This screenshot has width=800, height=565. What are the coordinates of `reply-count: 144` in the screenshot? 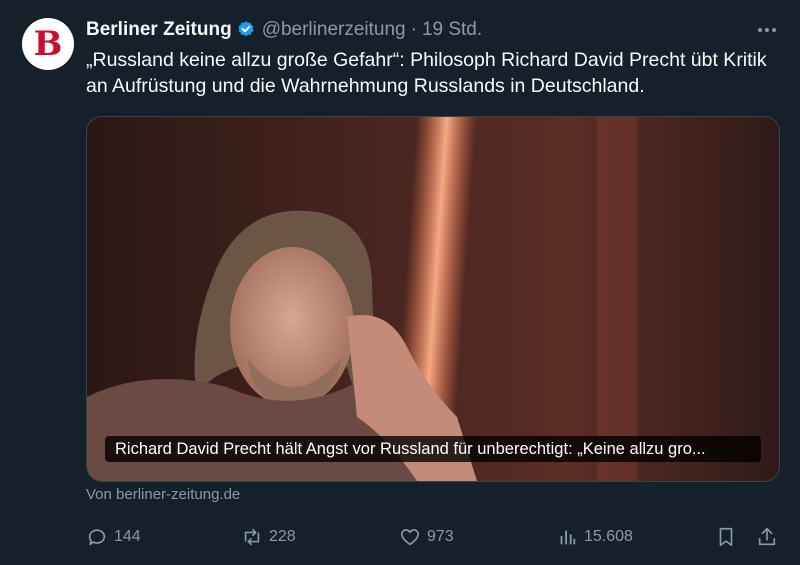 It's located at (127, 536).